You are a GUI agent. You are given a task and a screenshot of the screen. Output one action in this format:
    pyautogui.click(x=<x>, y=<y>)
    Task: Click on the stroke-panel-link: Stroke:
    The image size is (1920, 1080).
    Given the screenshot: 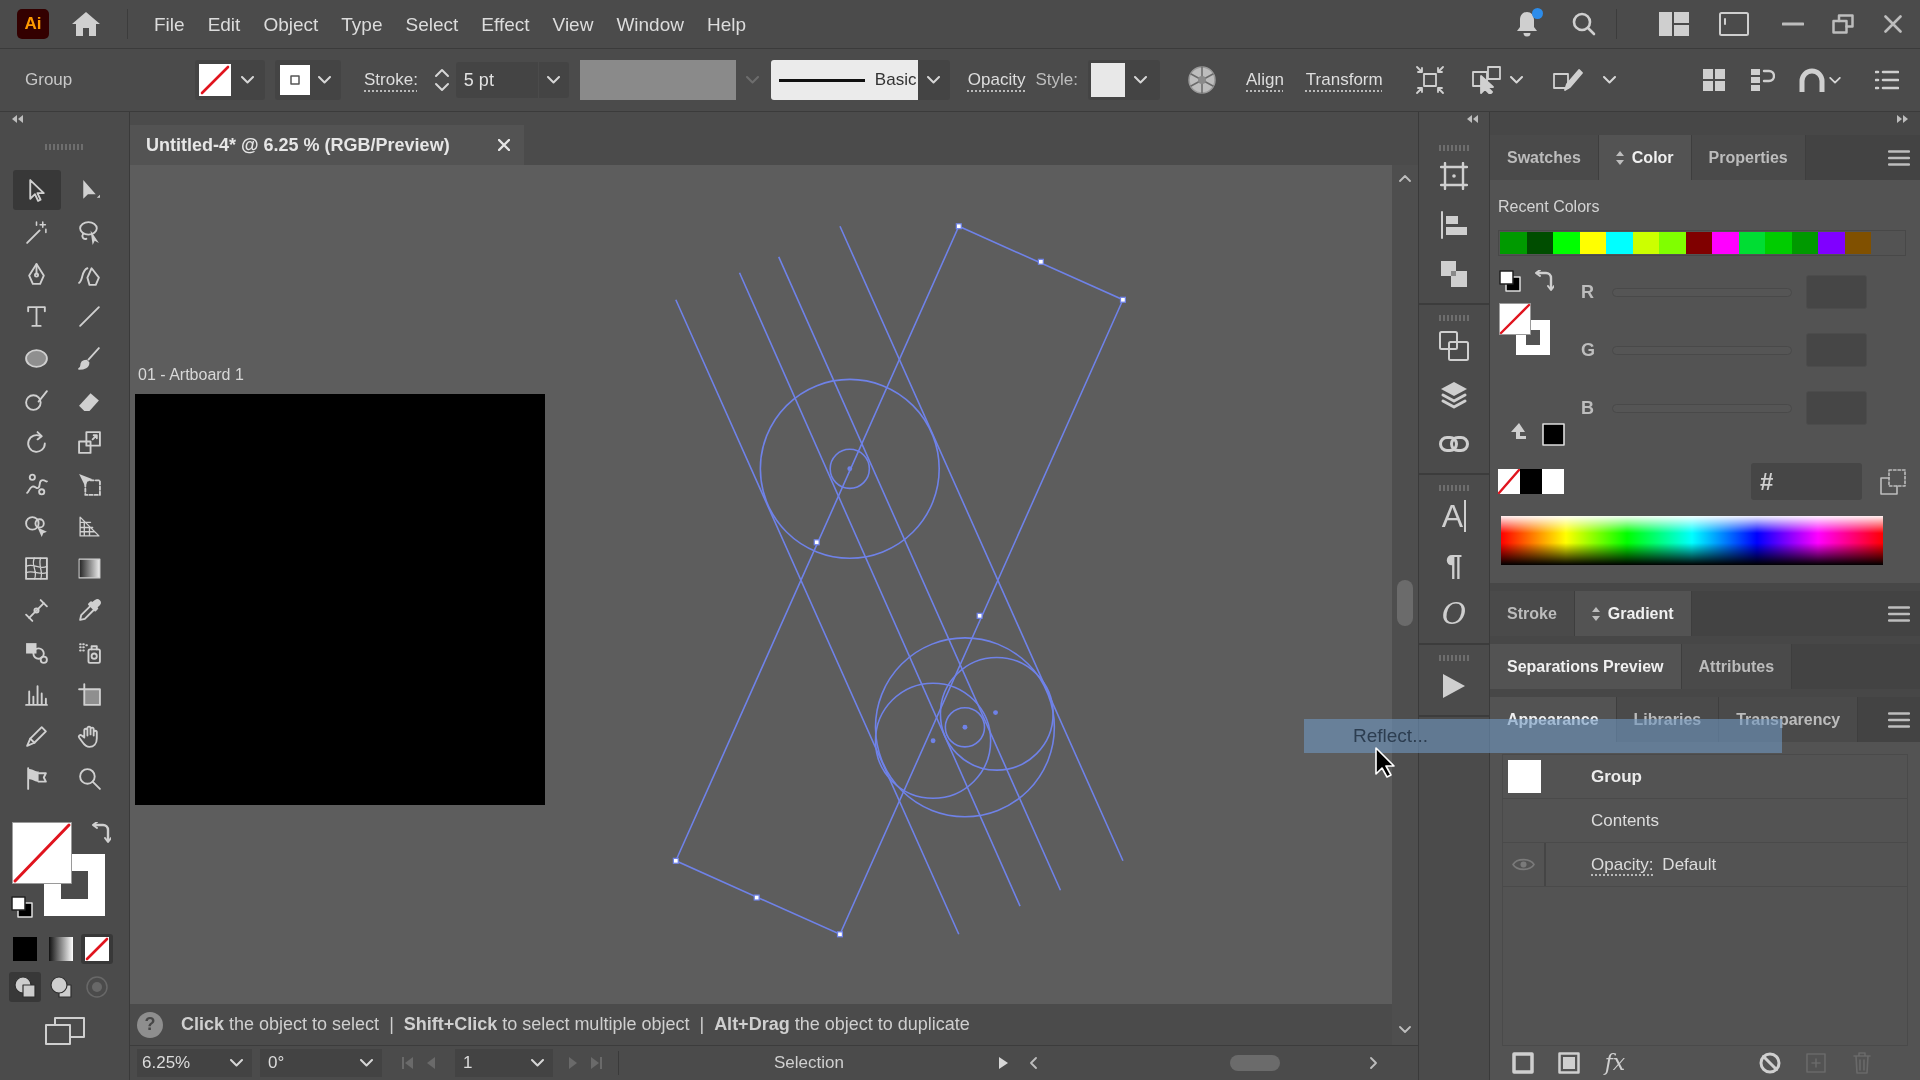 What is the action you would take?
    pyautogui.click(x=391, y=80)
    